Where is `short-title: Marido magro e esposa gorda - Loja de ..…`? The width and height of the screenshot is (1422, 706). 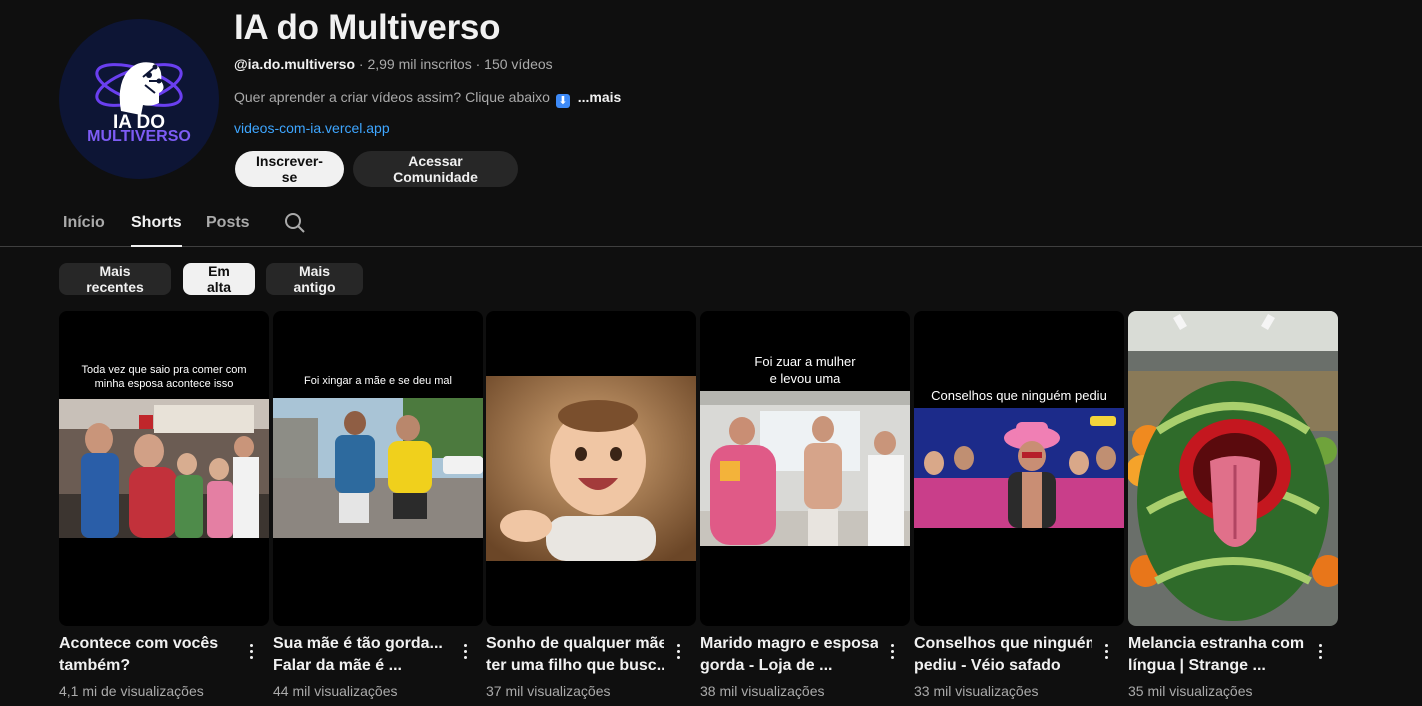
short-title: Marido magro e esposa gorda - Loja de ..… is located at coordinates (789, 655).